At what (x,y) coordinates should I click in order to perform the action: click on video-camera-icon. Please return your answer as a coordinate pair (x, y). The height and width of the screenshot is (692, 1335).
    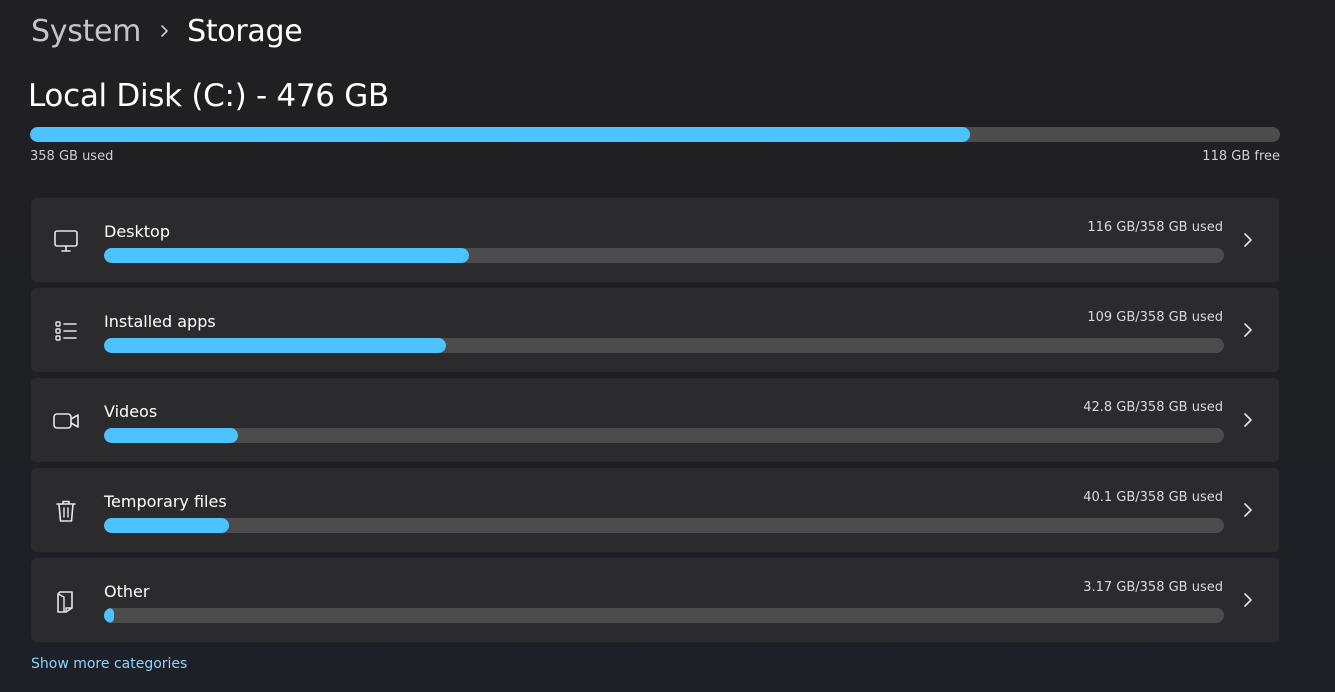
    Looking at the image, I should click on (66, 421).